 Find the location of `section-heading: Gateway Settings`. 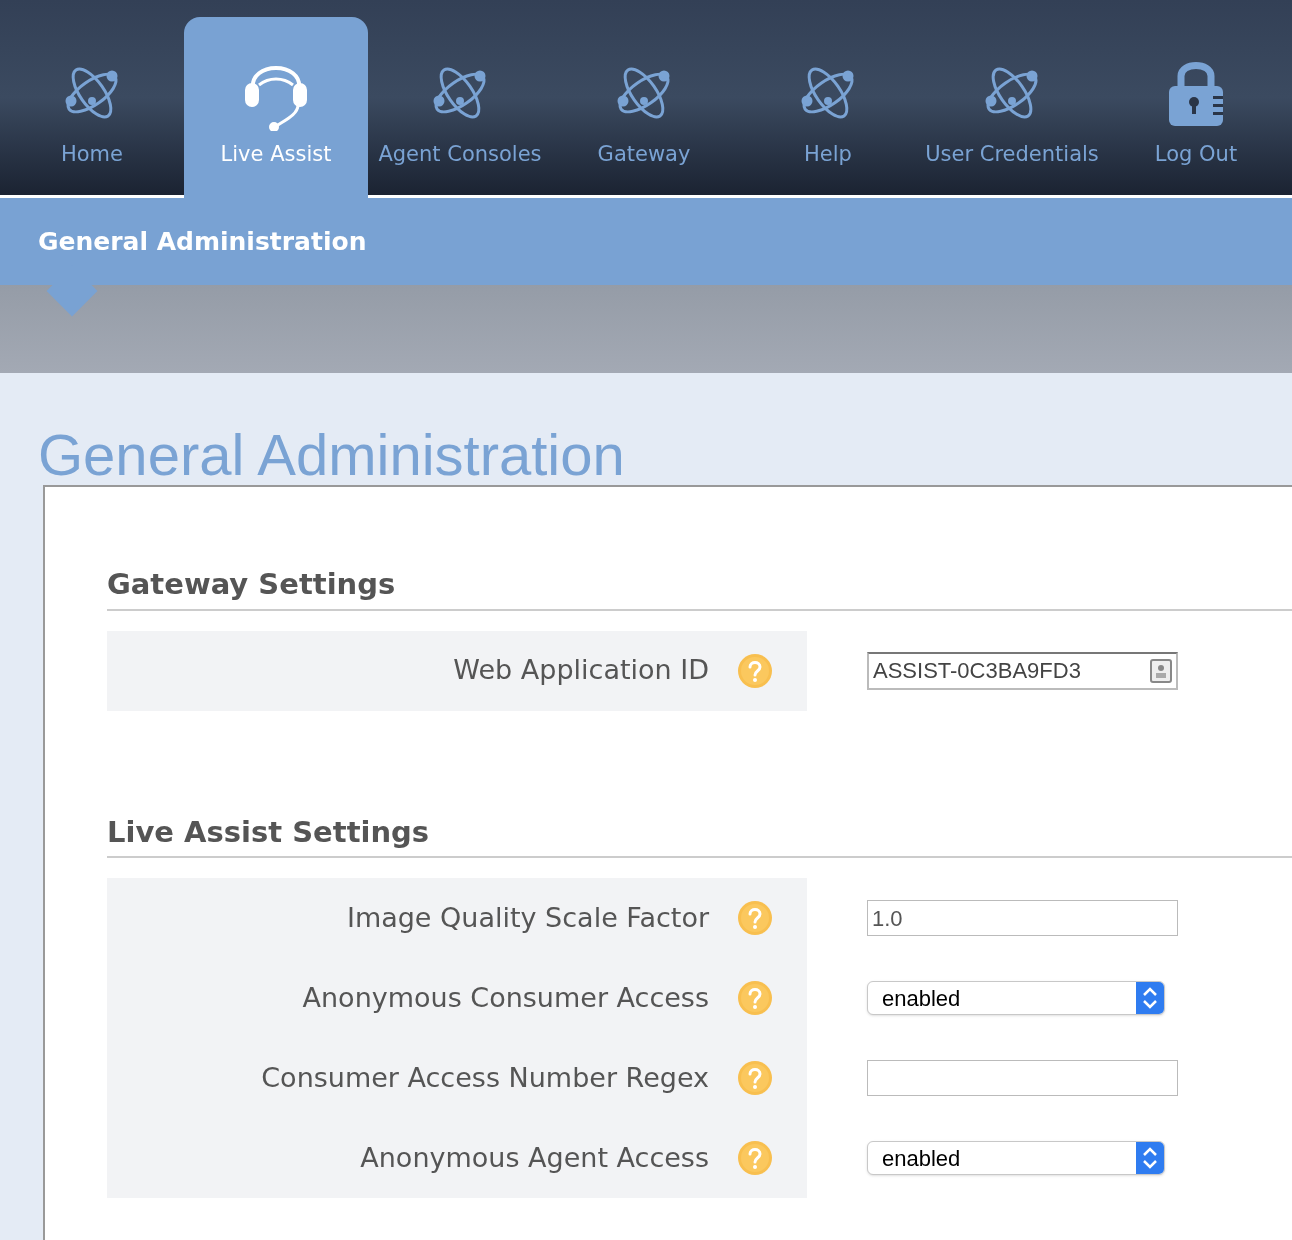

section-heading: Gateway Settings is located at coordinates (699, 587).